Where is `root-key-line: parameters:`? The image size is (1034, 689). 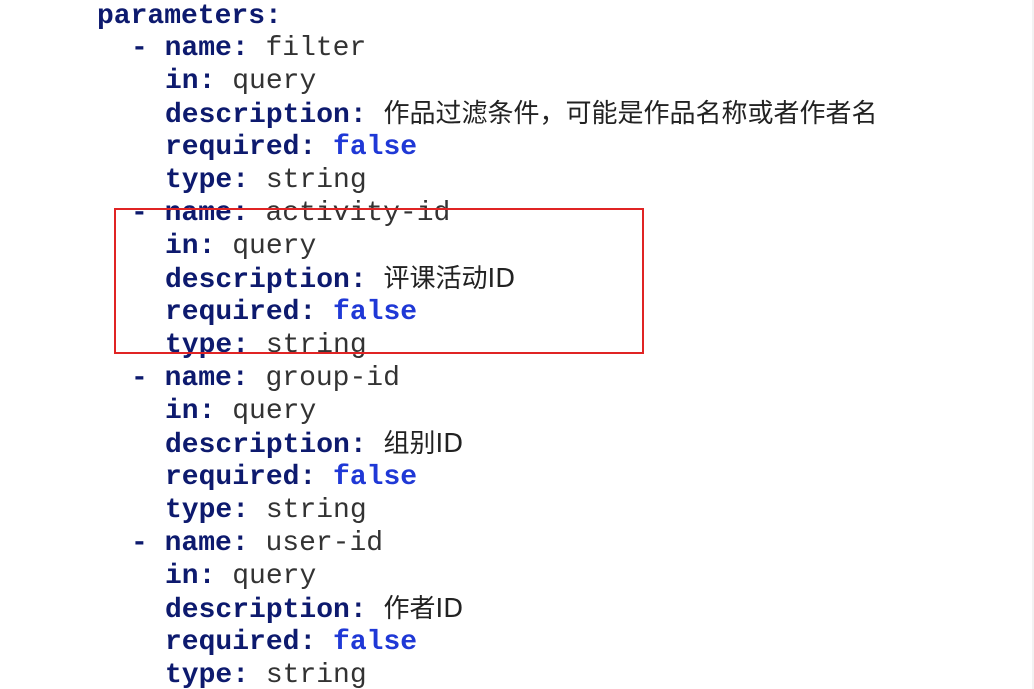
root-key-line: parameters: is located at coordinates (189, 16).